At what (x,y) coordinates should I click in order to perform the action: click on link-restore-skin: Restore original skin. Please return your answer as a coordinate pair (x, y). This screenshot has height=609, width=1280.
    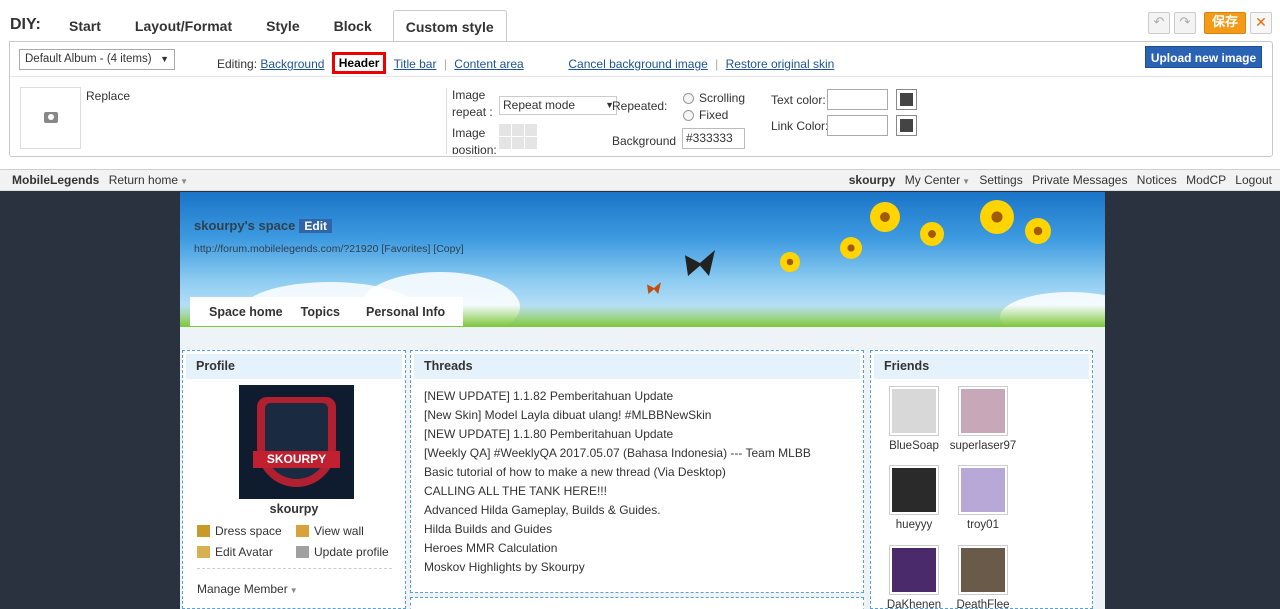
    Looking at the image, I should click on (780, 64).